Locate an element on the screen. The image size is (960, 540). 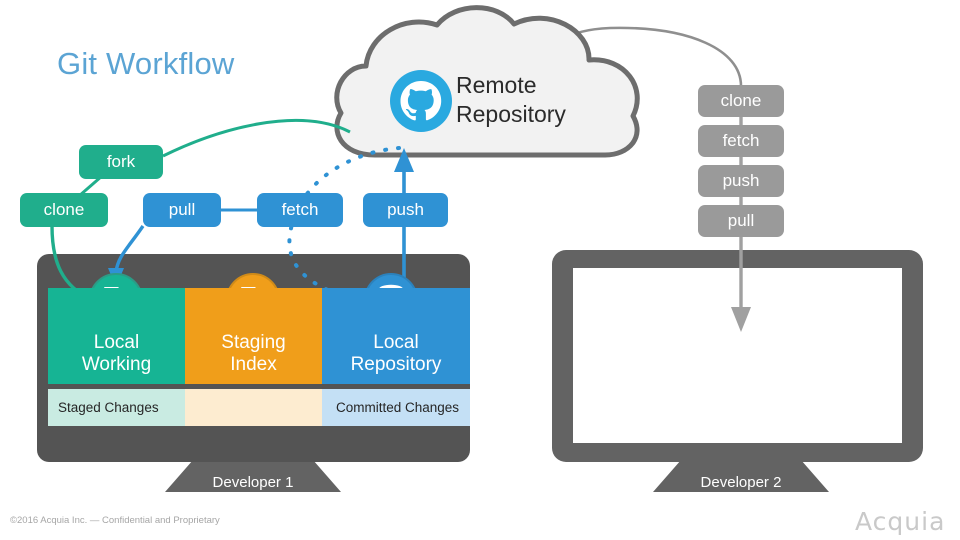
command-right-push: push is located at coordinates (741, 181).